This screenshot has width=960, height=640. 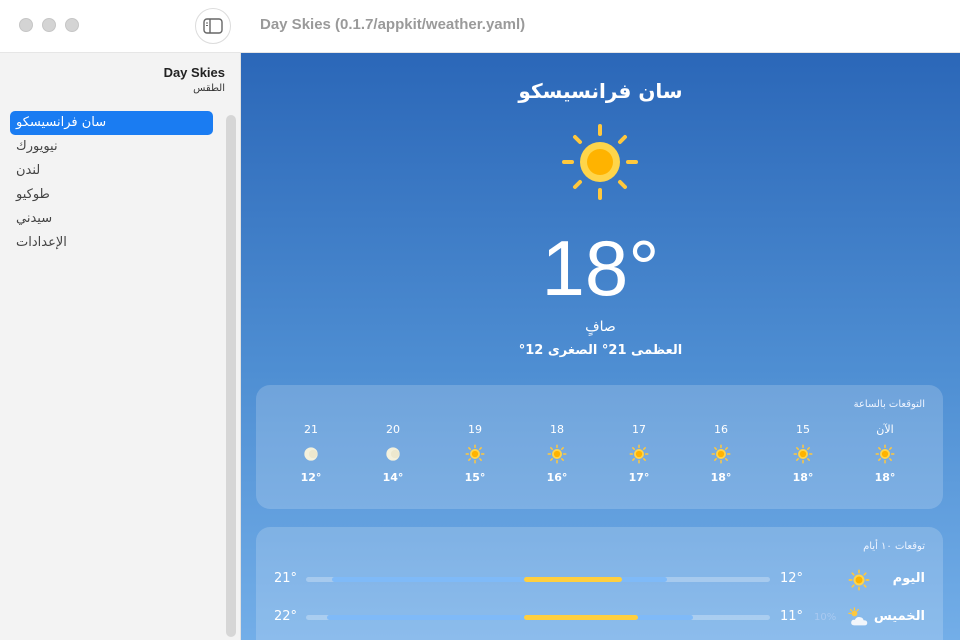 What do you see at coordinates (908, 578) in the screenshot?
I see `daily-day-label: اليوم` at bounding box center [908, 578].